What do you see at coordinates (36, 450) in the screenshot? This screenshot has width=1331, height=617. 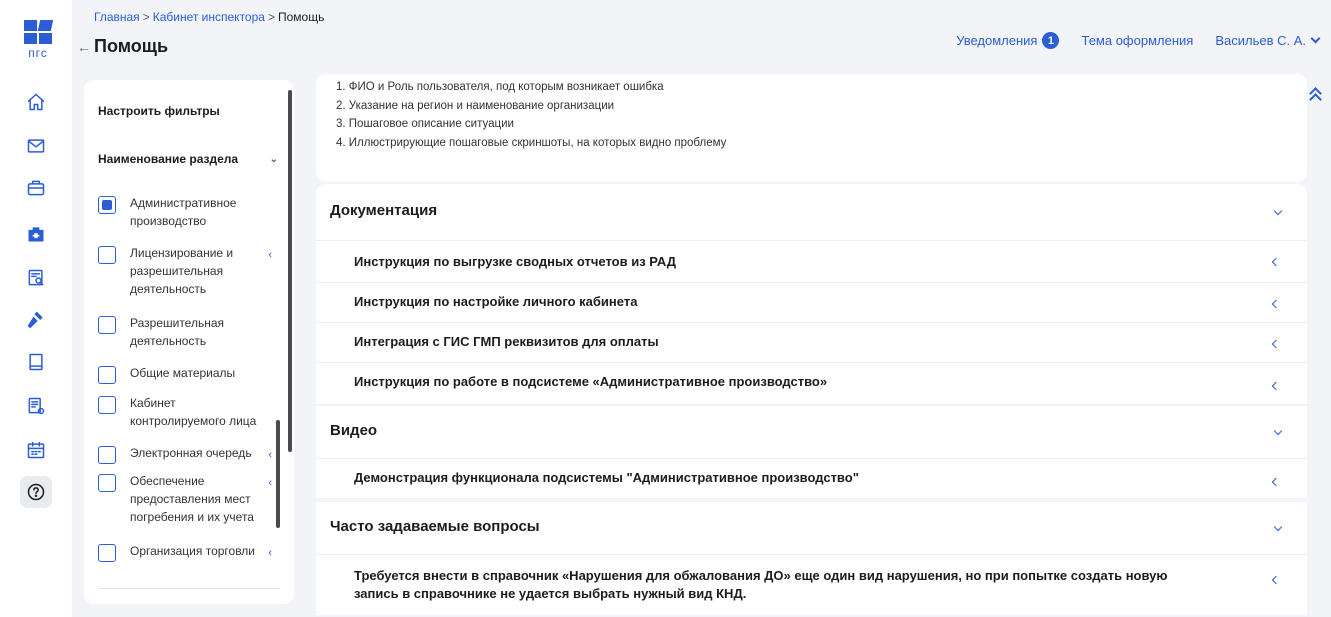 I see `calendar-icon` at bounding box center [36, 450].